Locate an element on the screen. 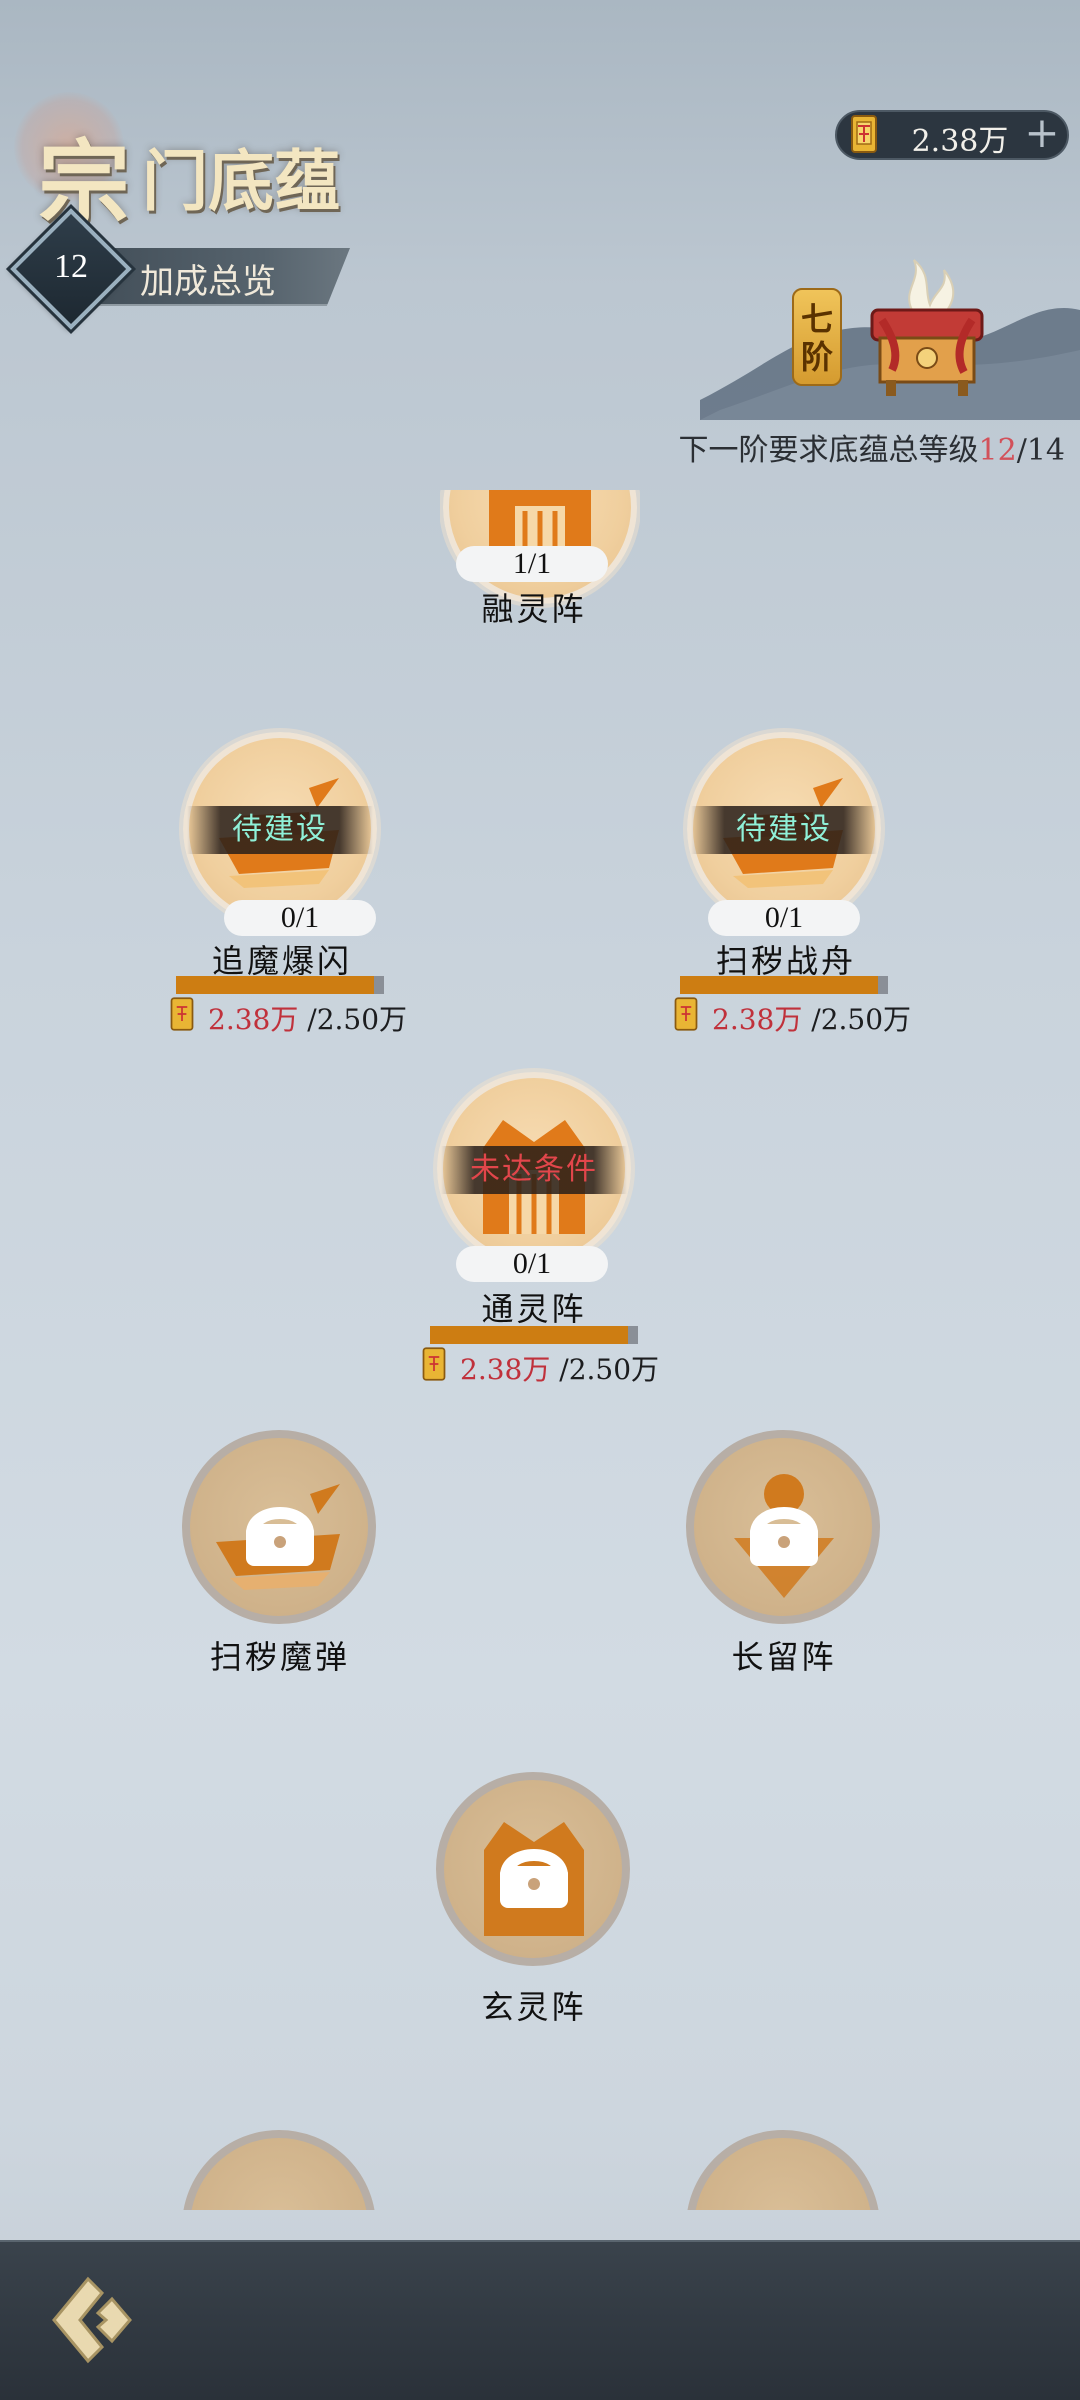 This screenshot has width=1080, height=2400. skill-node-changliu is located at coordinates (784, 1528).